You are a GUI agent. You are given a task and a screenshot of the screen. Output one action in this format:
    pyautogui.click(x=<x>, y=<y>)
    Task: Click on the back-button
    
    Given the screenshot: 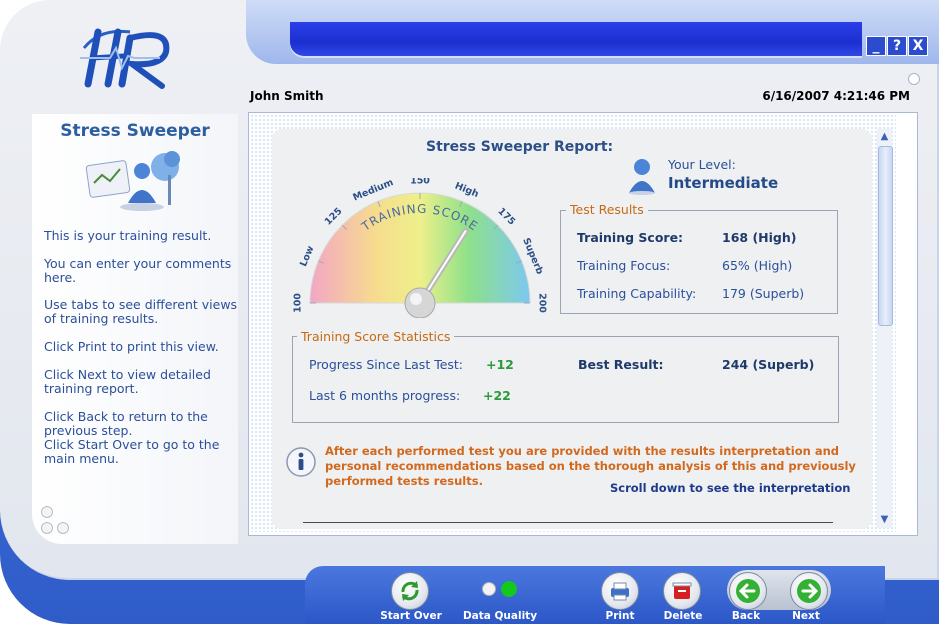 What is the action you would take?
    pyautogui.click(x=748, y=591)
    